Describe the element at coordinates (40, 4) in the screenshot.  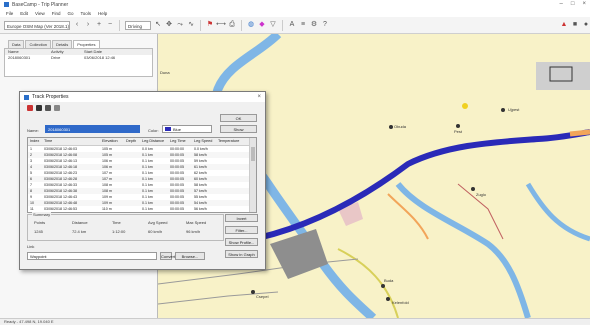
I see `window-title: BaseCamp - Trip Planner` at that location.